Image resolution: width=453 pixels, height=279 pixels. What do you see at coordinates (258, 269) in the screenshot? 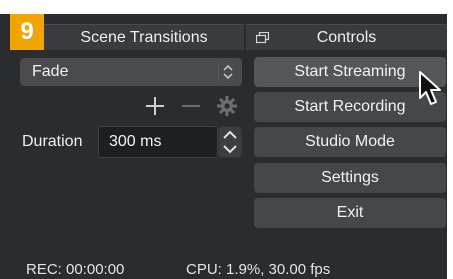
I see `cpu-usage: CPU: 1.9%, 30.00 fps` at bounding box center [258, 269].